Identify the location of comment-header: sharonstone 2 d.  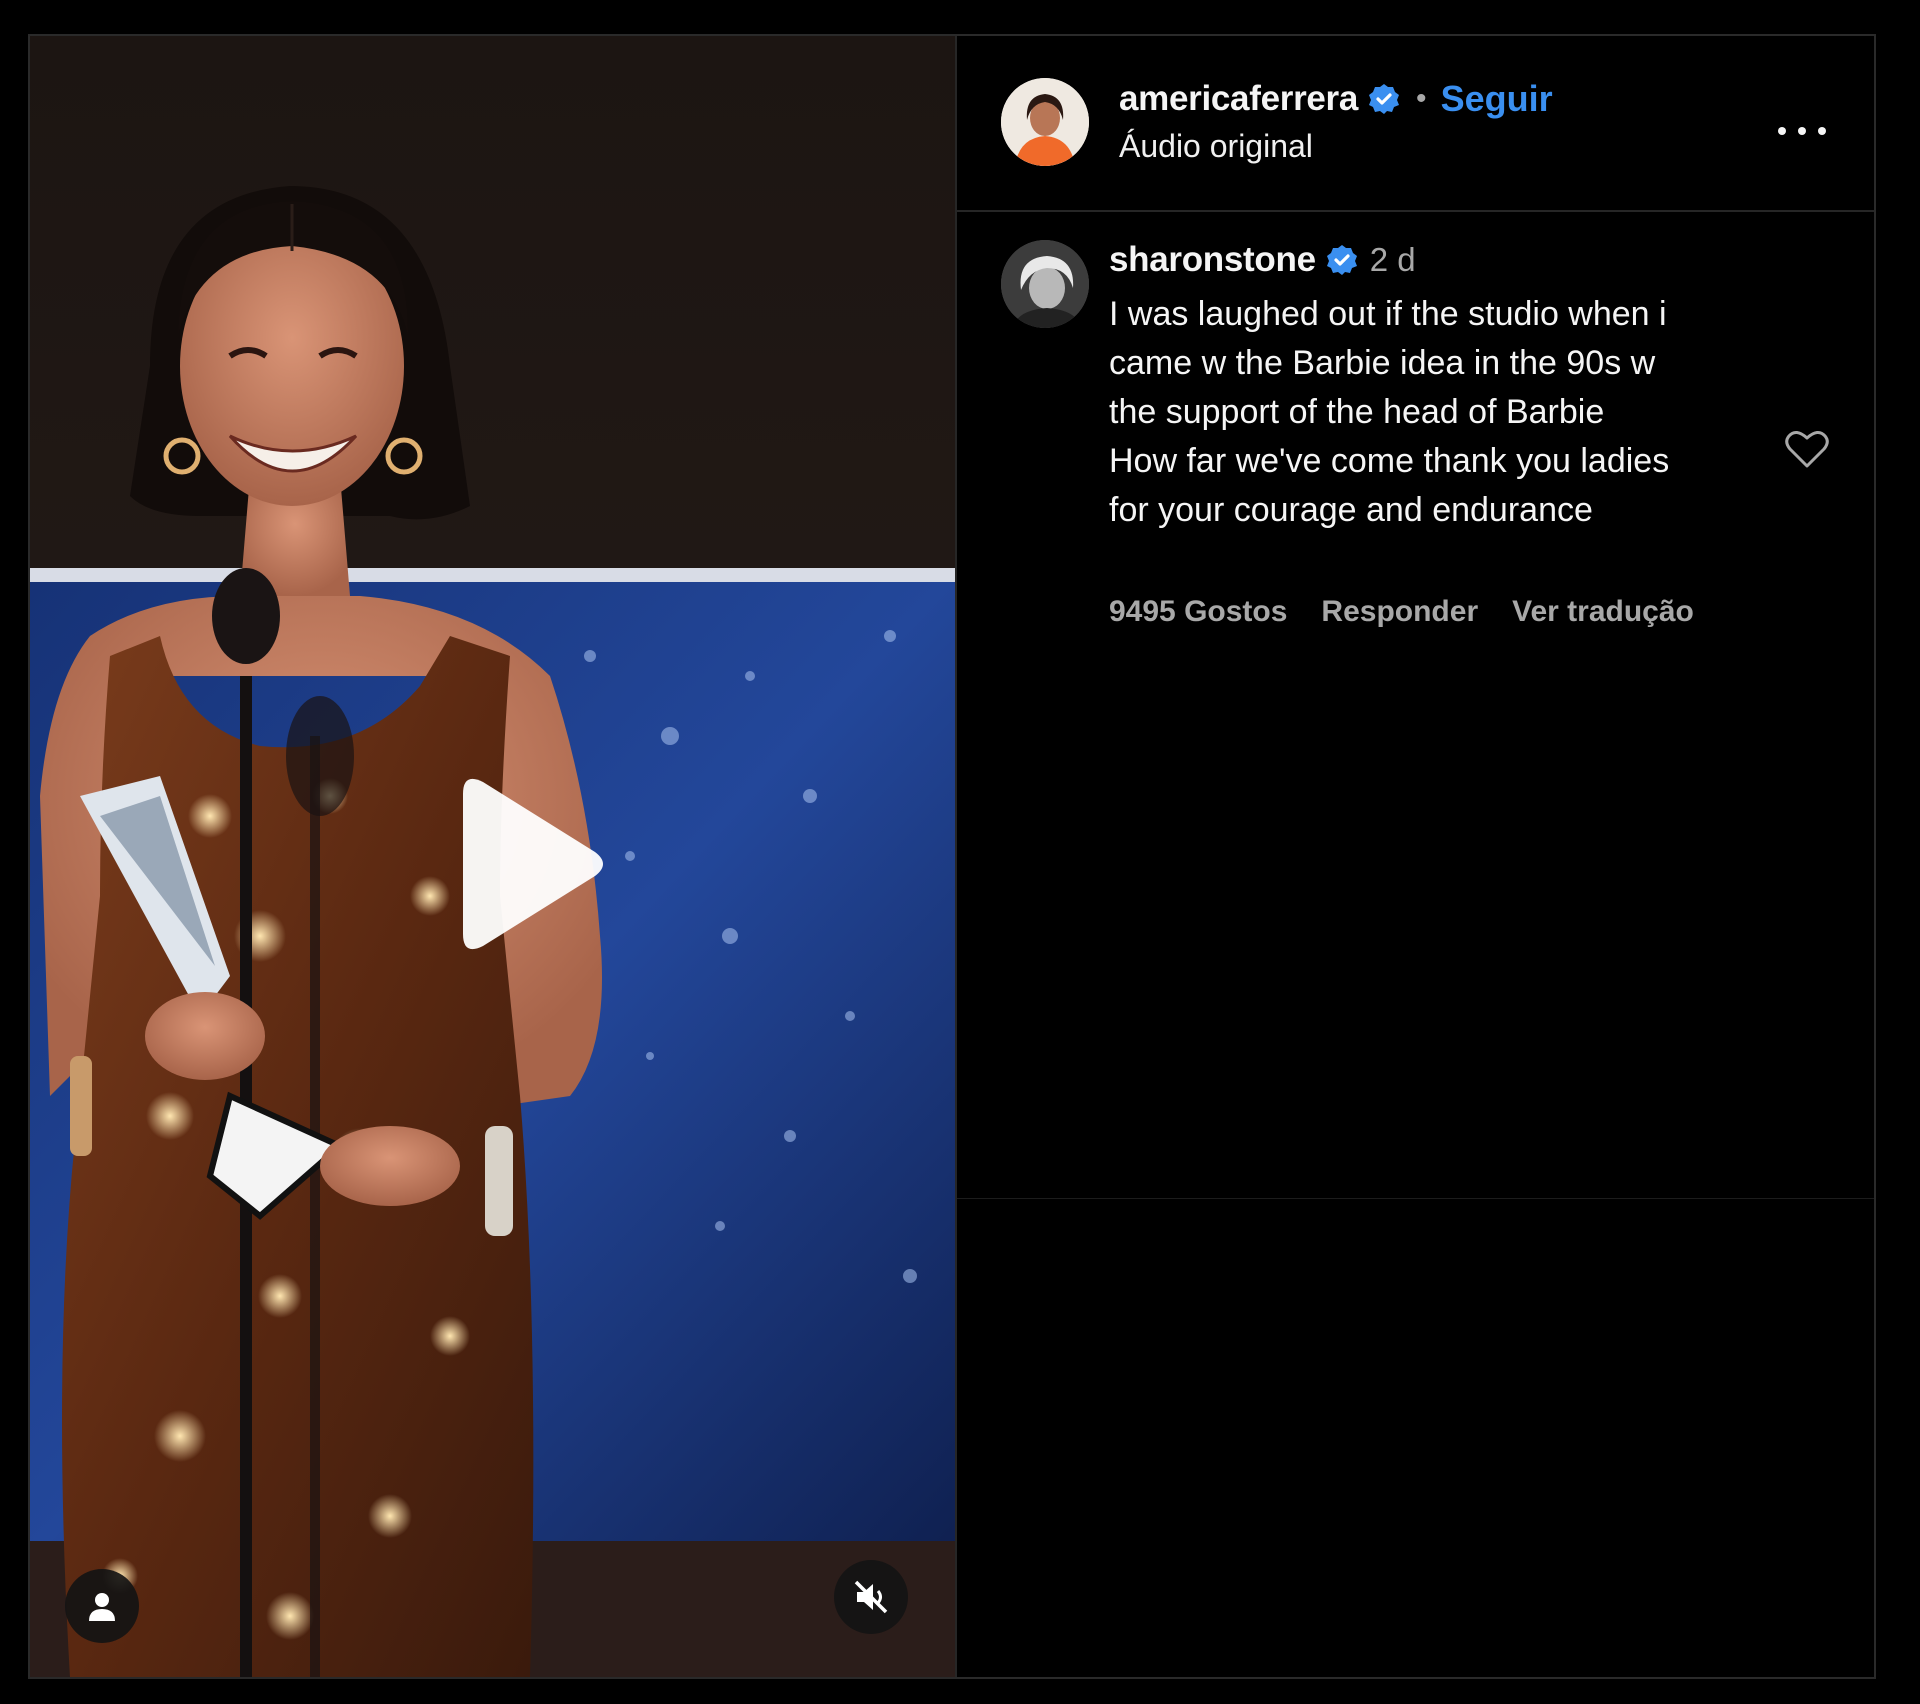
(1262, 260).